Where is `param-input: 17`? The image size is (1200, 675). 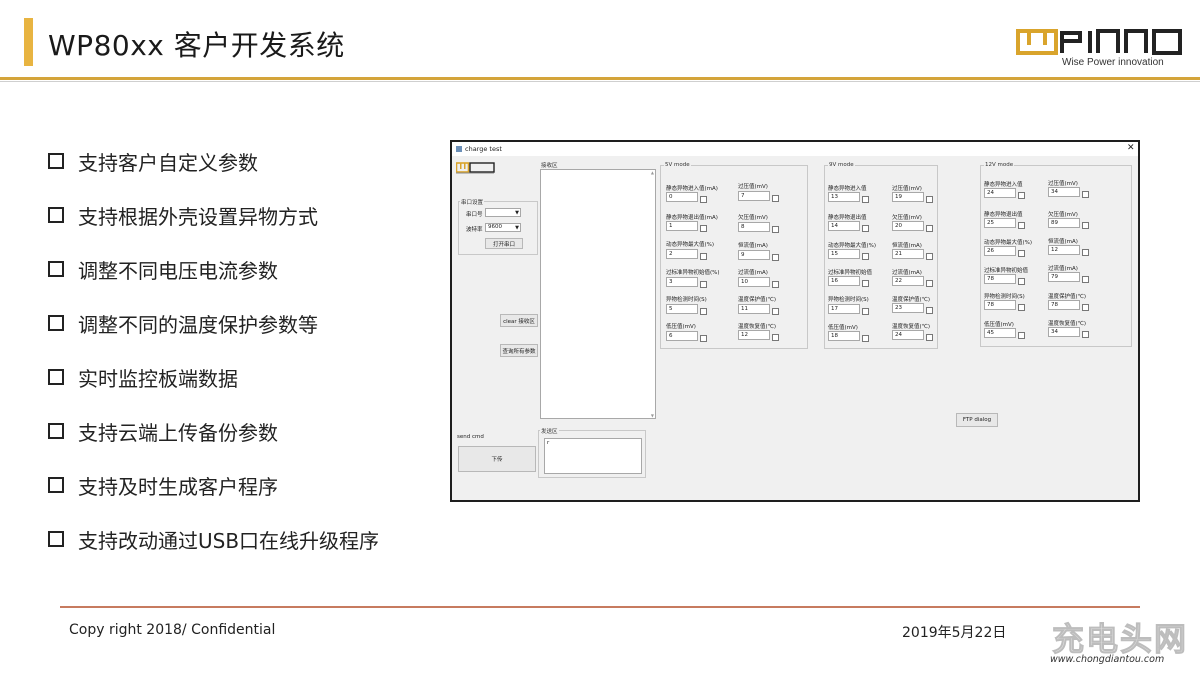 param-input: 17 is located at coordinates (844, 309).